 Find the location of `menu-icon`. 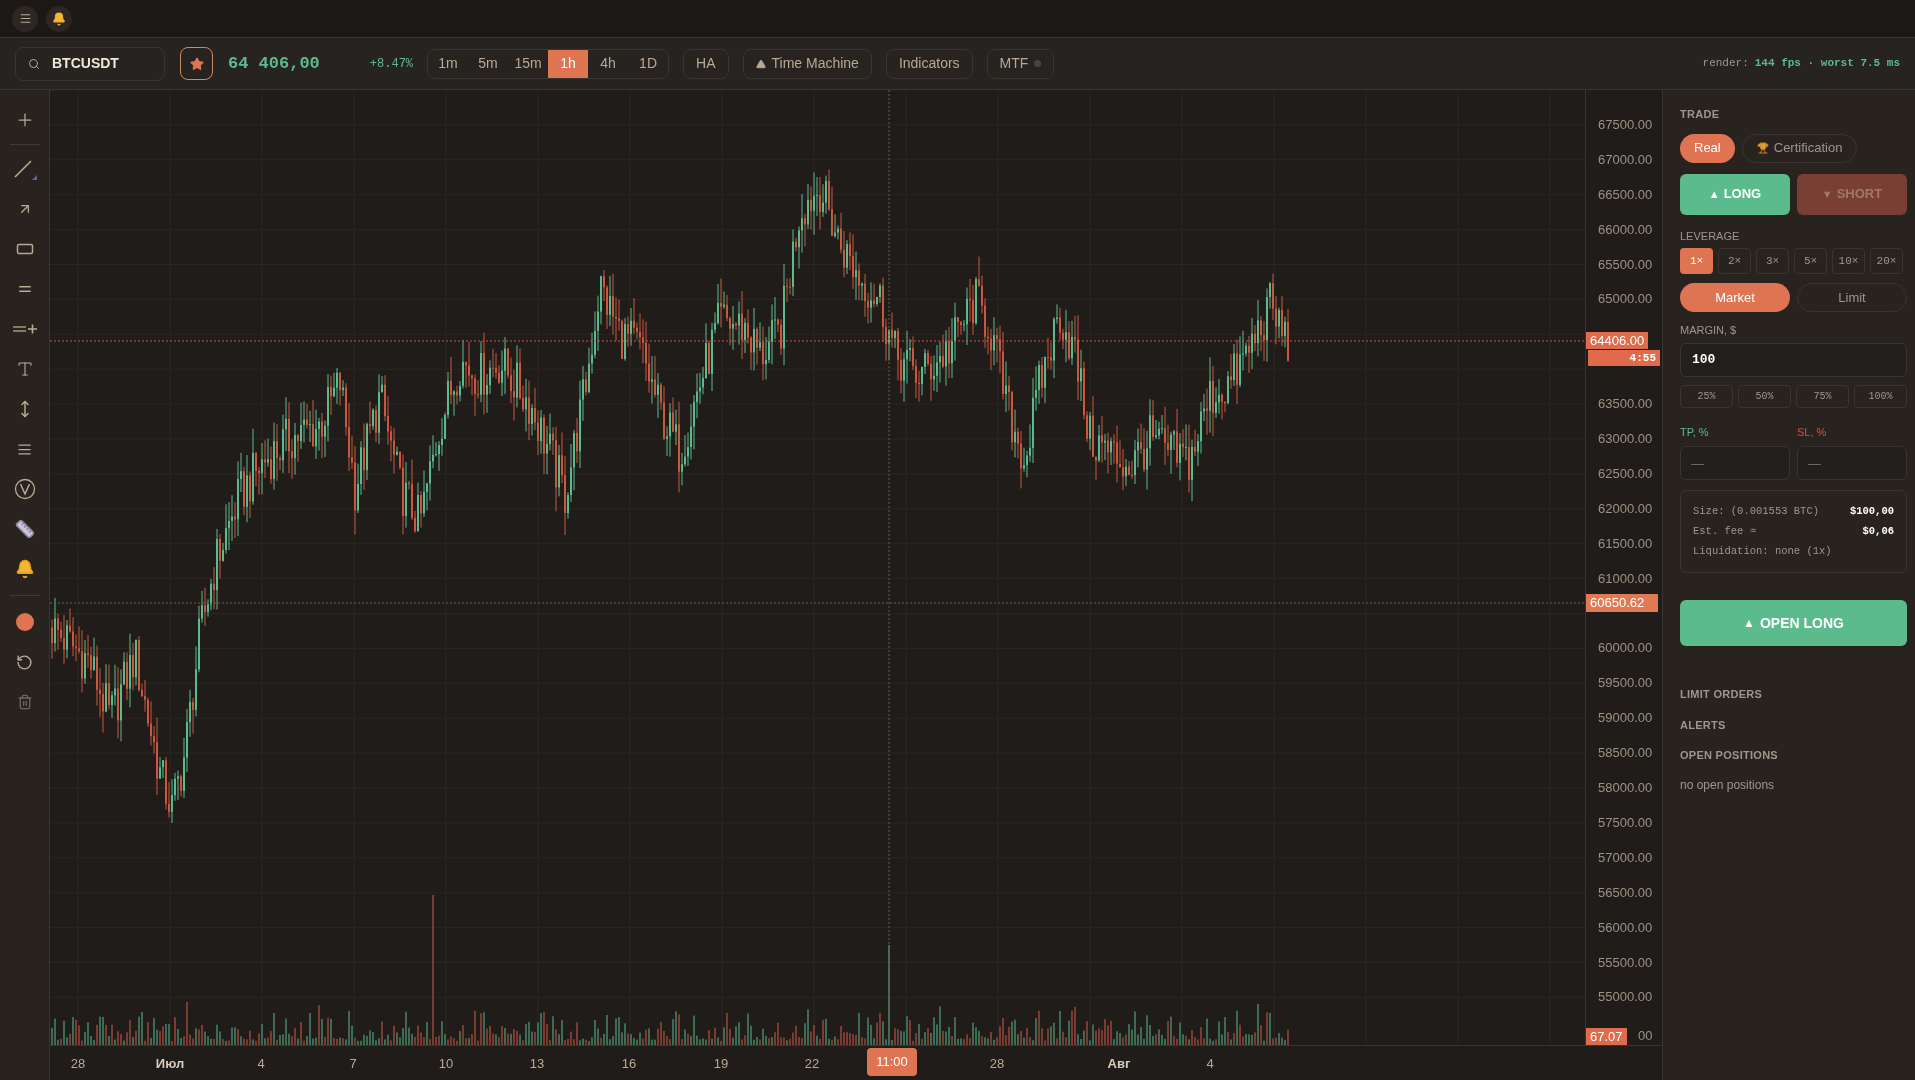

menu-icon is located at coordinates (25, 18).